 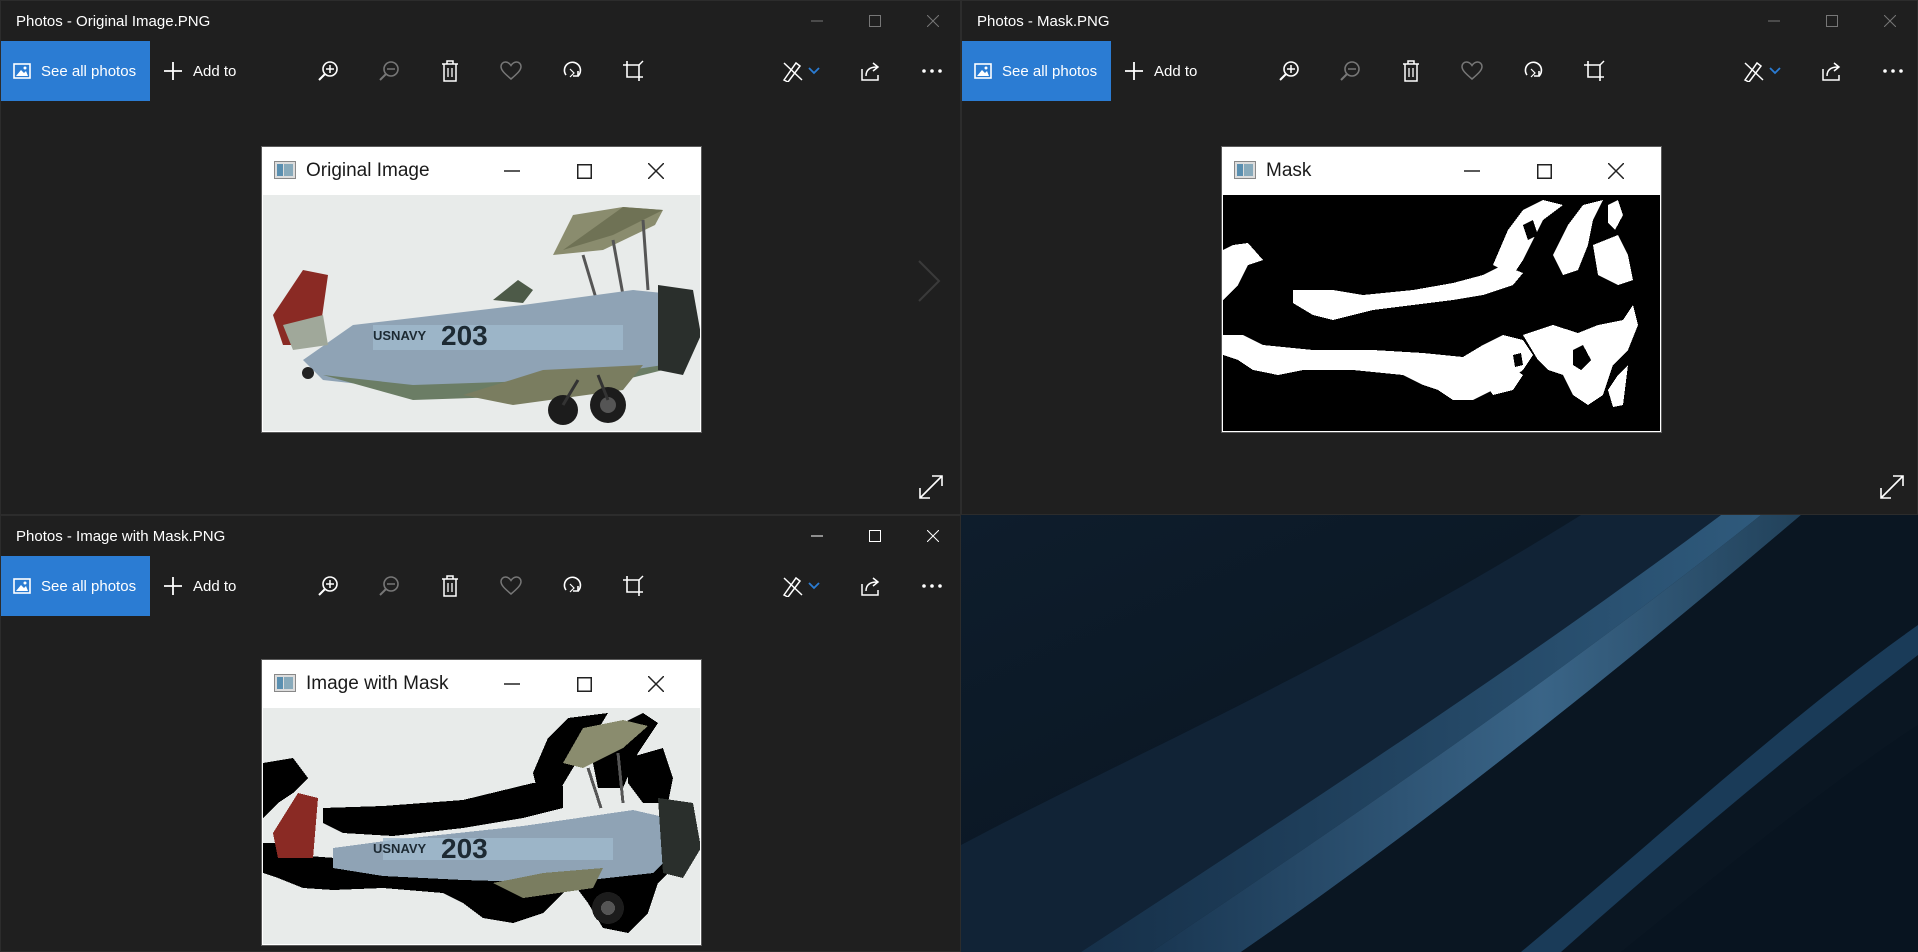 What do you see at coordinates (480, 21) in the screenshot?
I see `title-bar: Photos - Original Image.PNG` at bounding box center [480, 21].